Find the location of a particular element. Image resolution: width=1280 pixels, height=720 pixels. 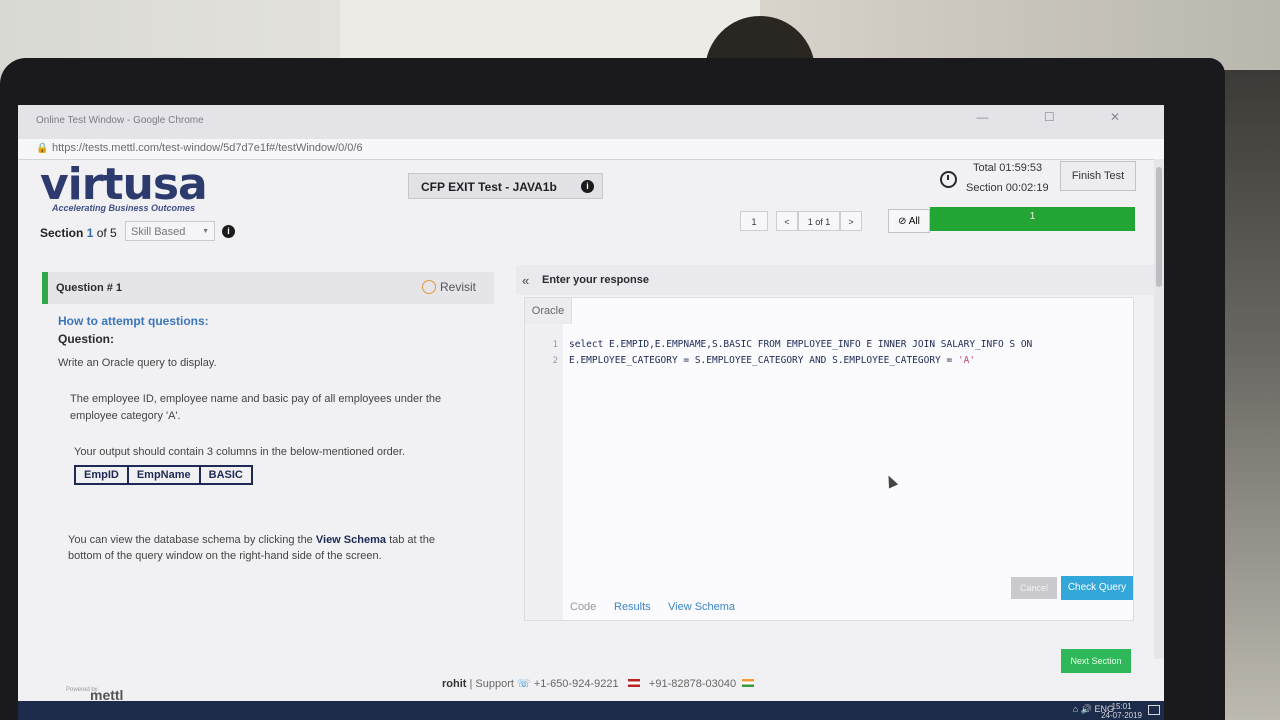

collapse-icon: « is located at coordinates (525, 280).